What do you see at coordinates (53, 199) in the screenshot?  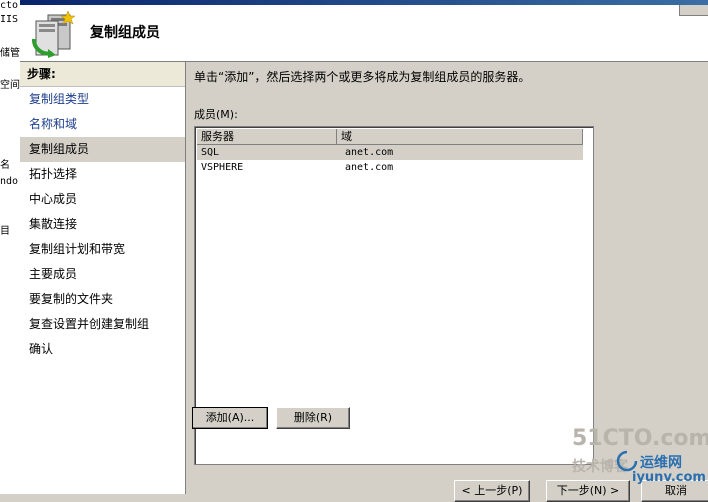 I see `step-hub-members: 中心成员` at bounding box center [53, 199].